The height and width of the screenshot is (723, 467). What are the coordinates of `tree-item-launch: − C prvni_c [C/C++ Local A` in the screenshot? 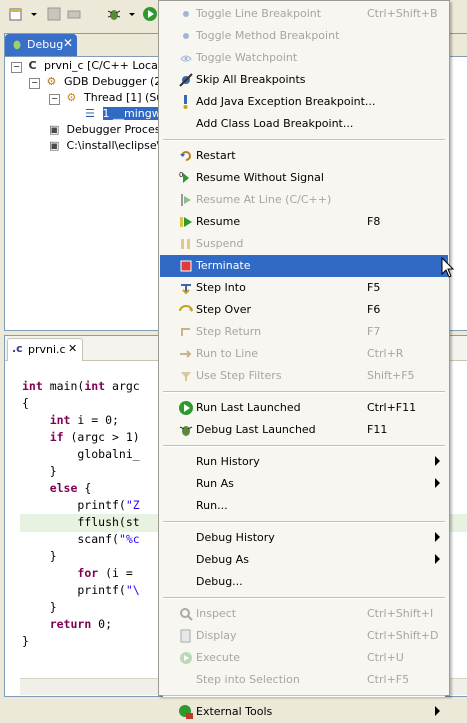 It's located at (91, 66).